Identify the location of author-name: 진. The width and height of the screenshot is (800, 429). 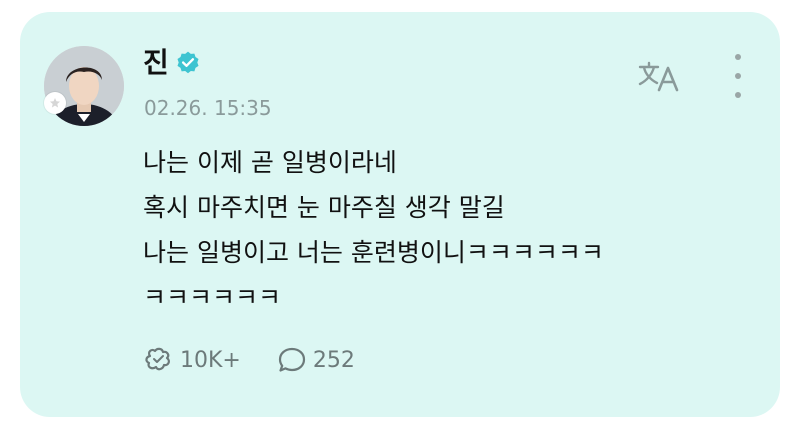
(156, 63).